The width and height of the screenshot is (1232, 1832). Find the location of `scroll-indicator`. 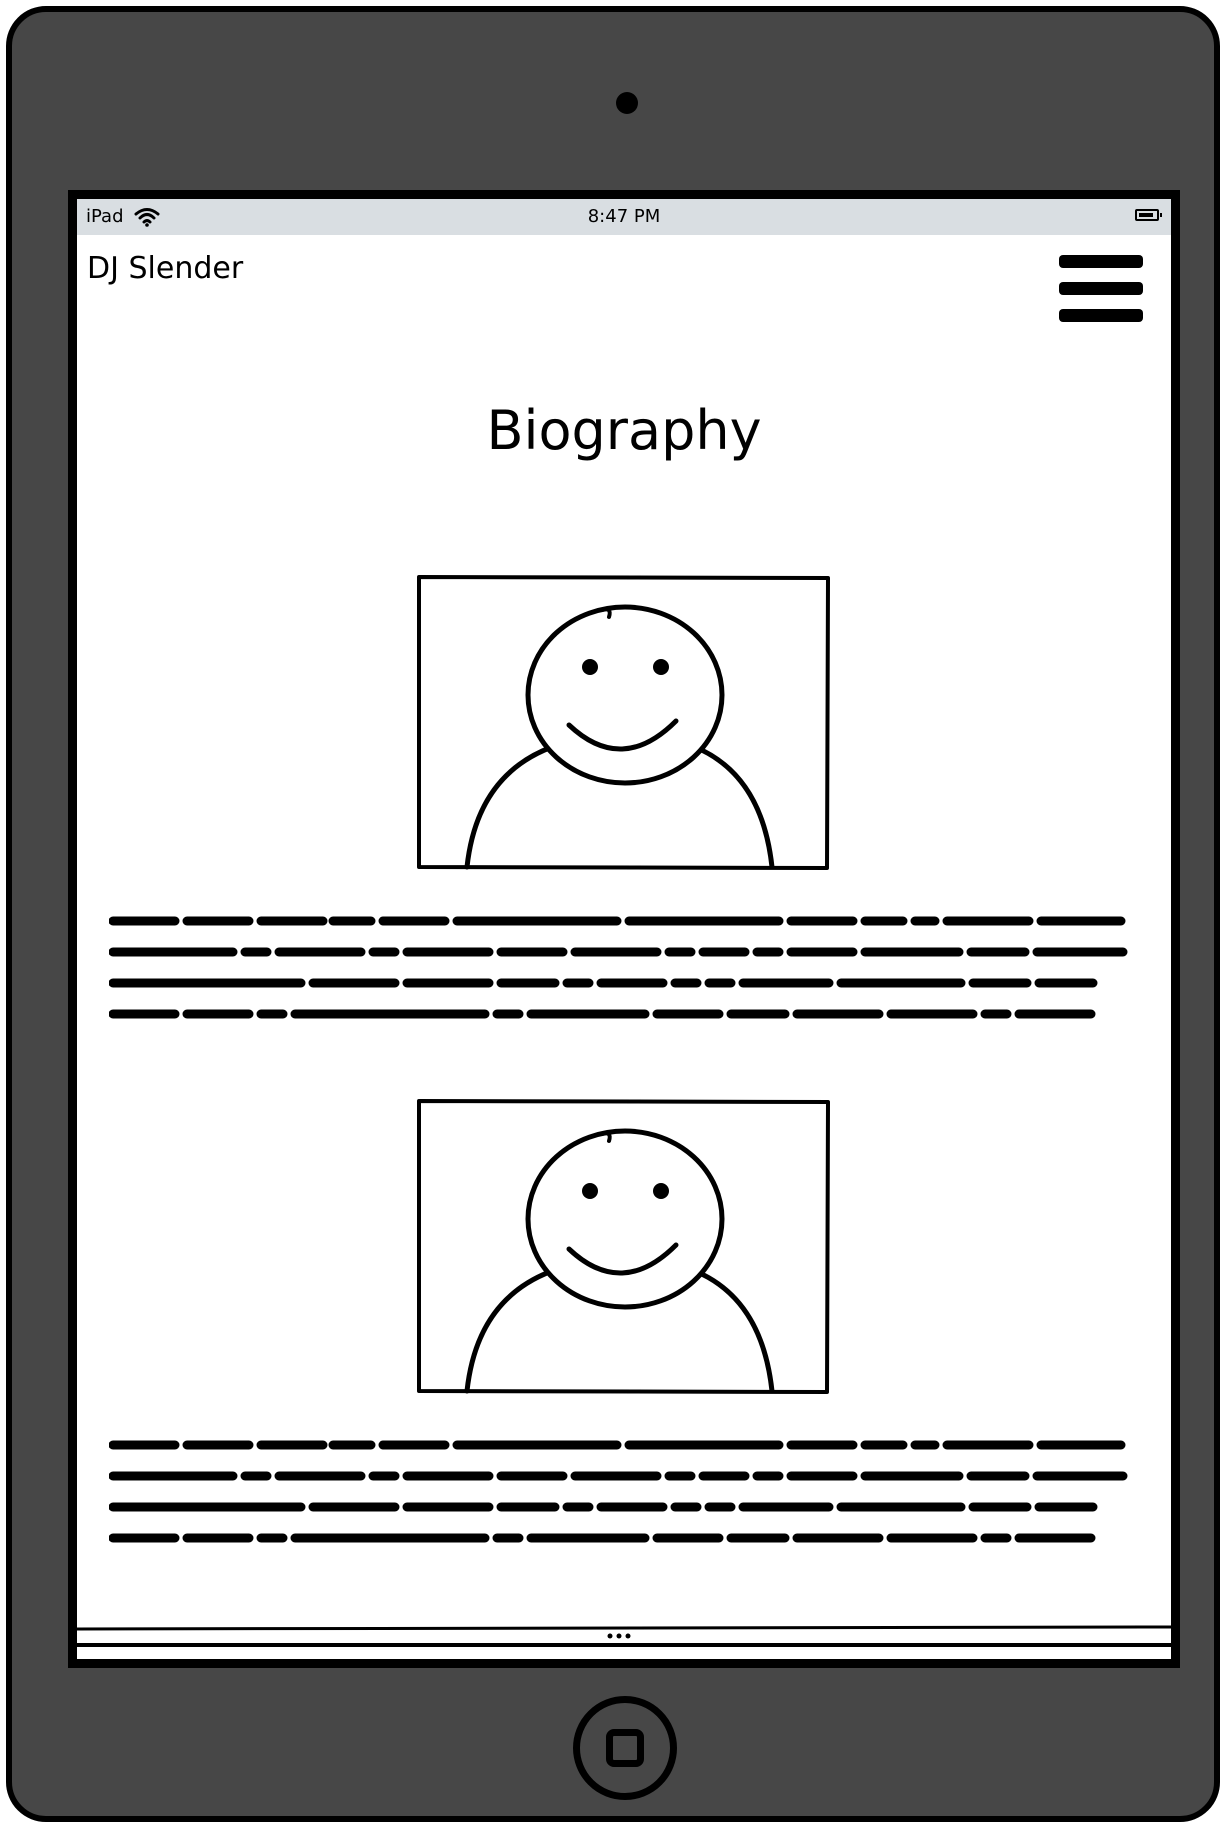

scroll-indicator is located at coordinates (624, 1637).